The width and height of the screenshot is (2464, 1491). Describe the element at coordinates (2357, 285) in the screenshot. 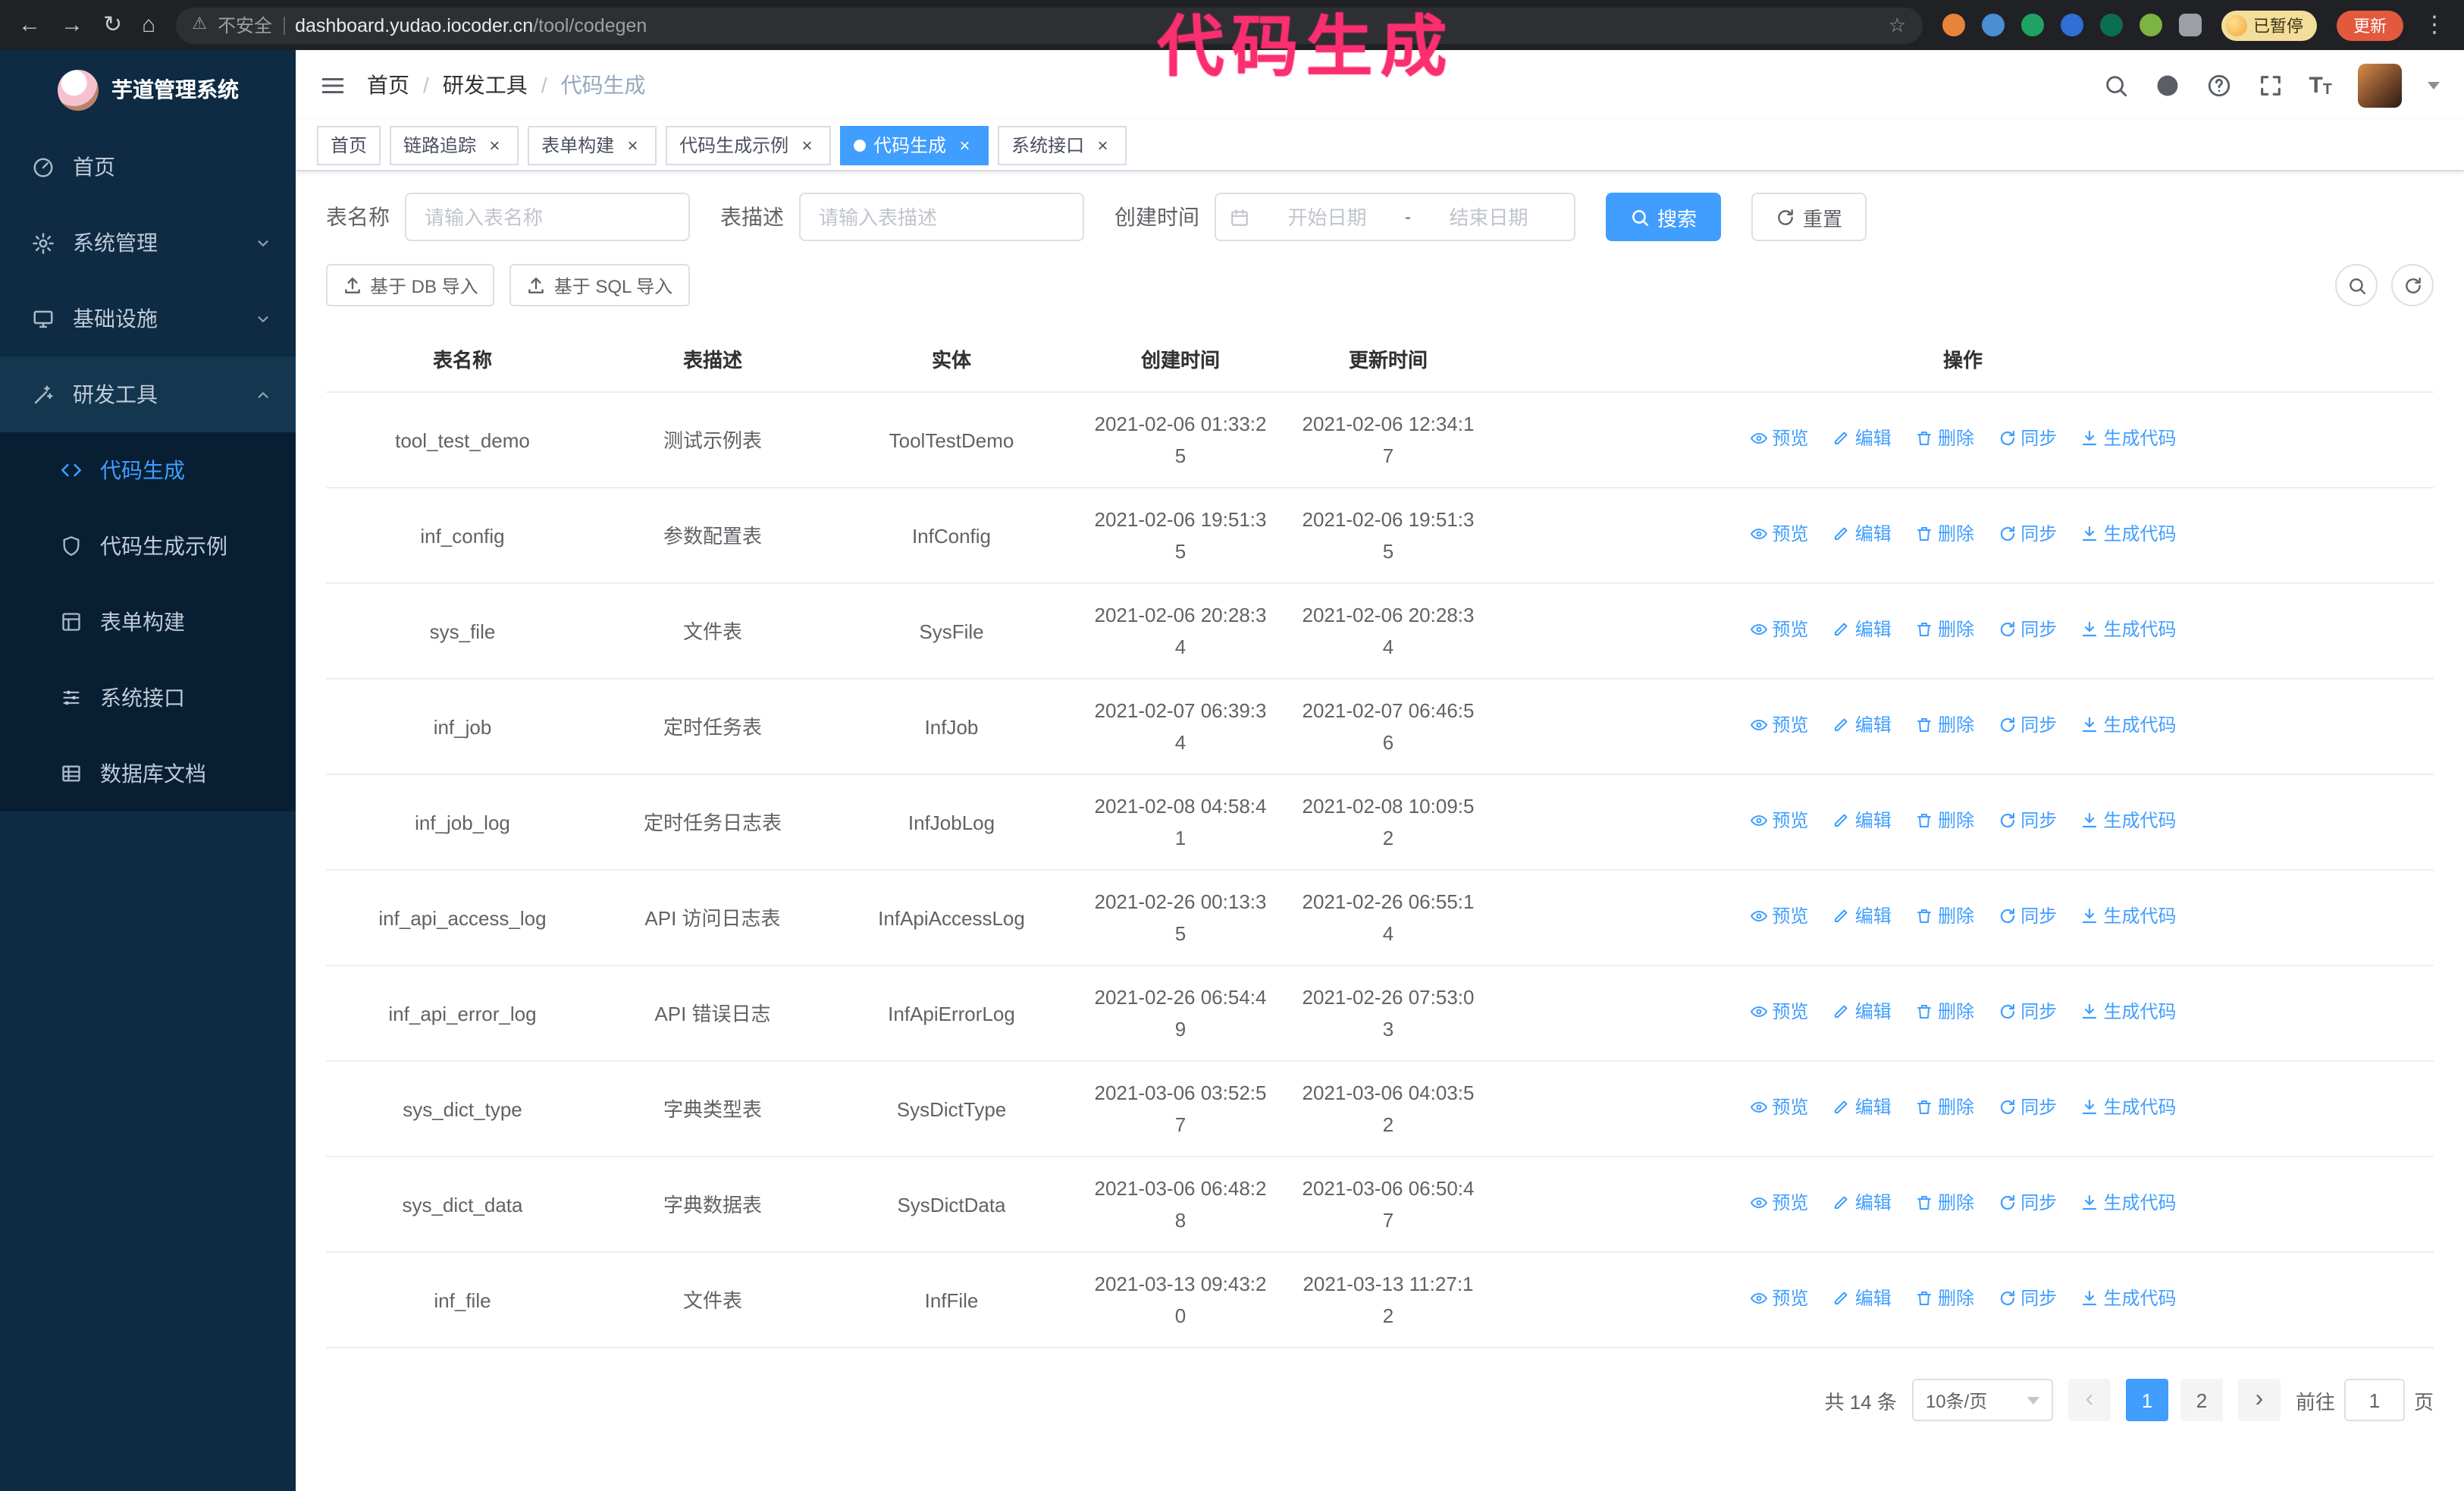

I see `search-toggle-button` at that location.